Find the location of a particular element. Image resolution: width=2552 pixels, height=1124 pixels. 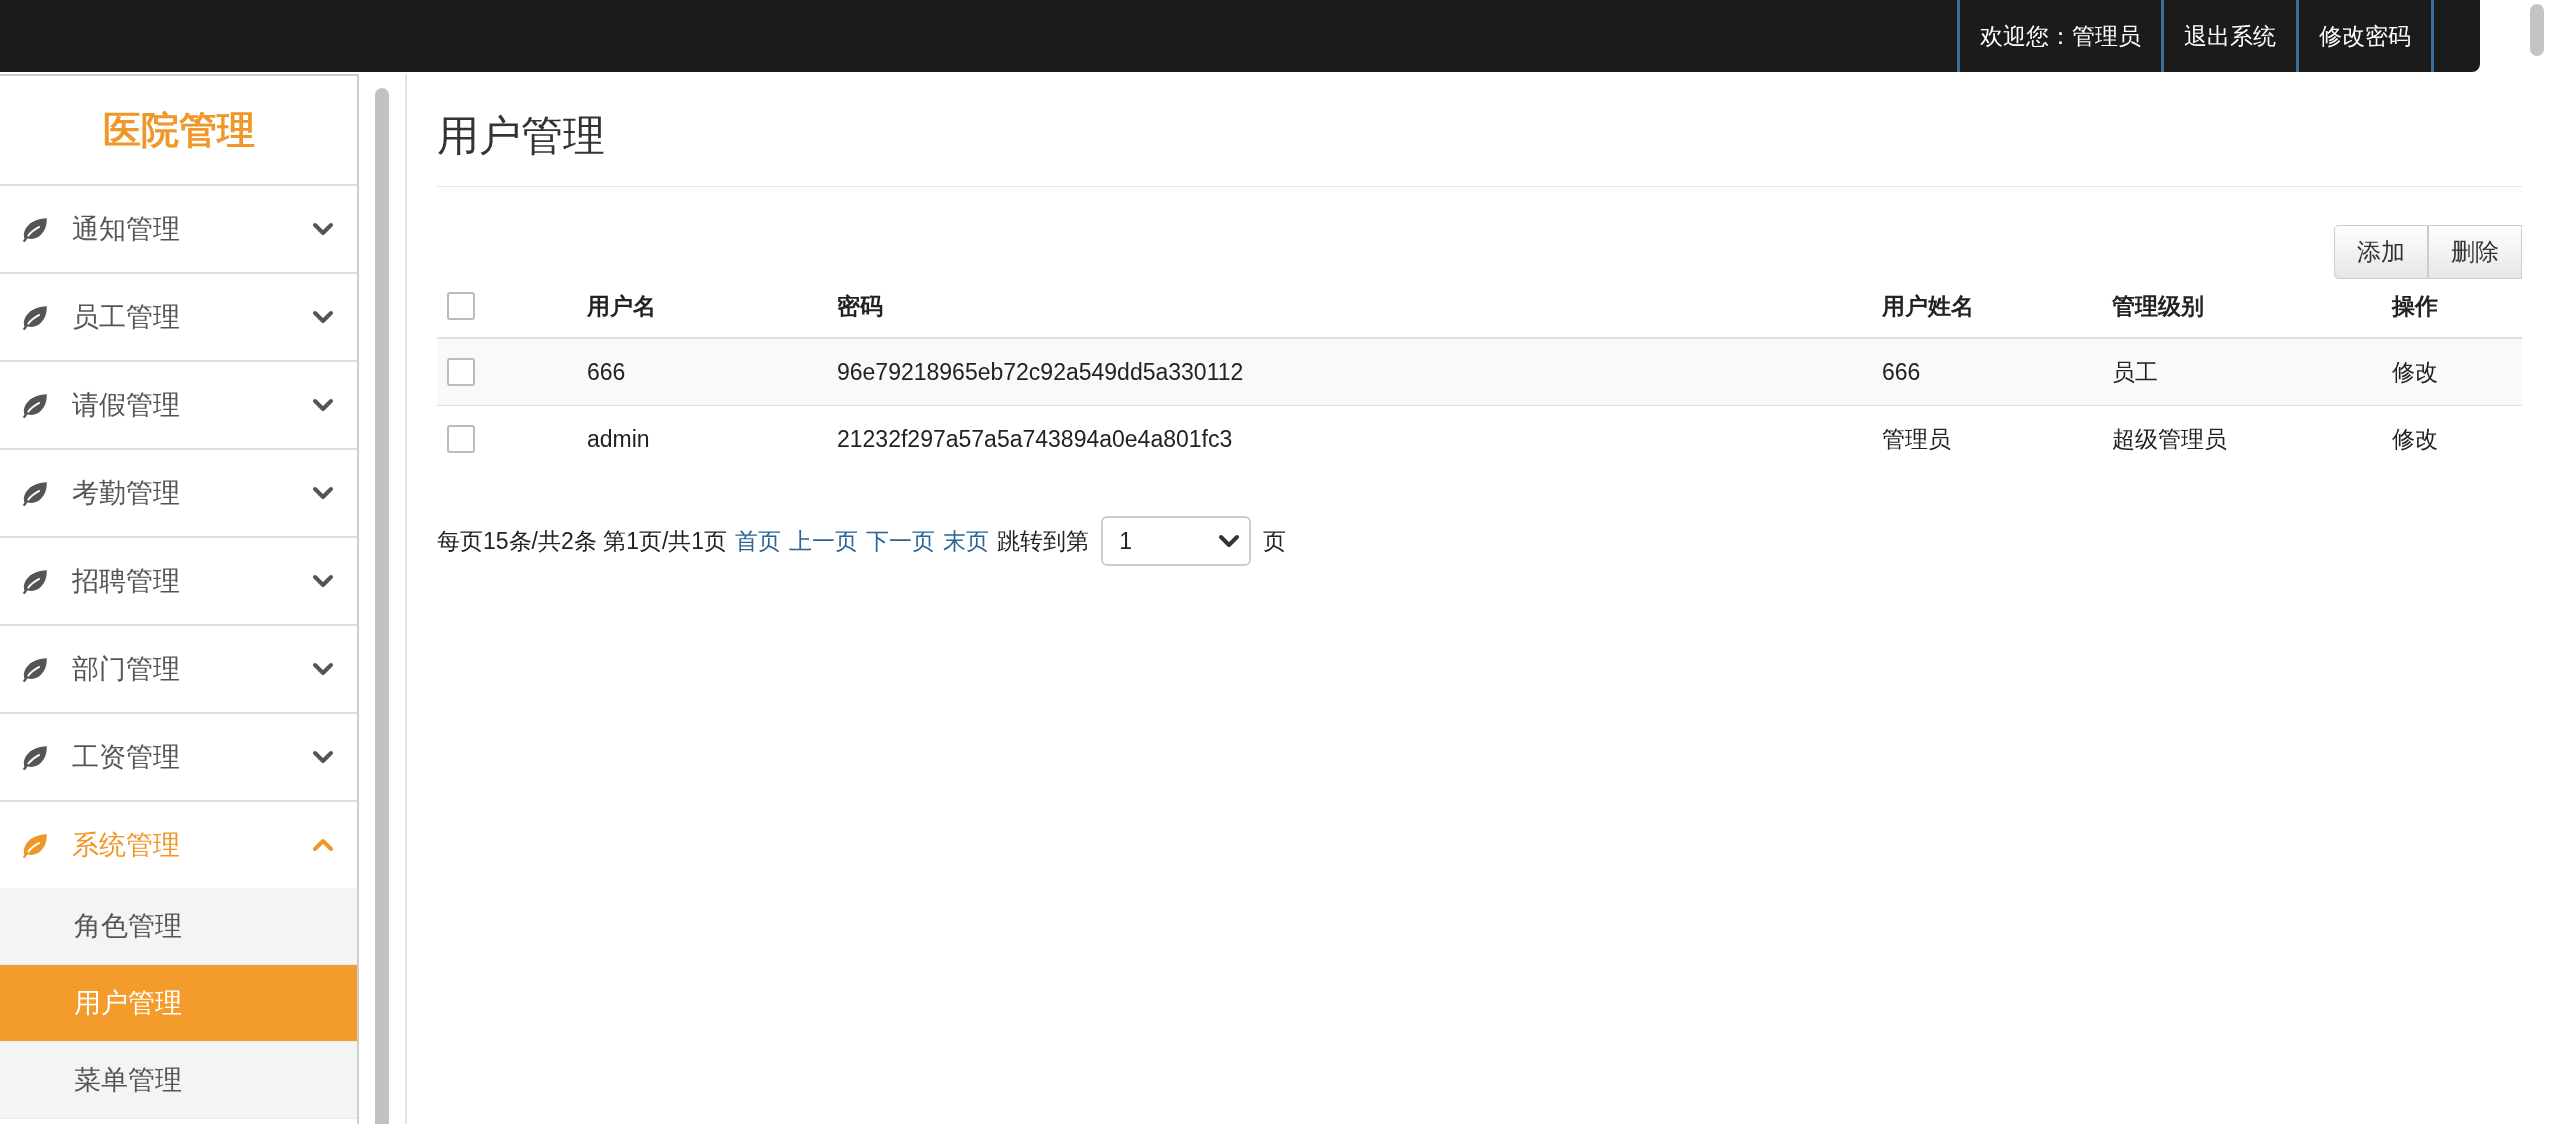

menu-item: 考勤管理 is located at coordinates (178, 494).